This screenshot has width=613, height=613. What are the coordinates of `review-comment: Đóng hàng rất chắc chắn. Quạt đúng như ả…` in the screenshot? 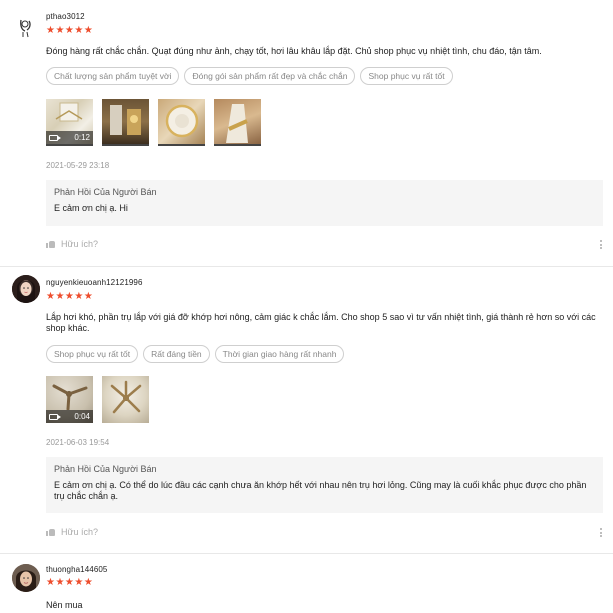 It's located at (294, 51).